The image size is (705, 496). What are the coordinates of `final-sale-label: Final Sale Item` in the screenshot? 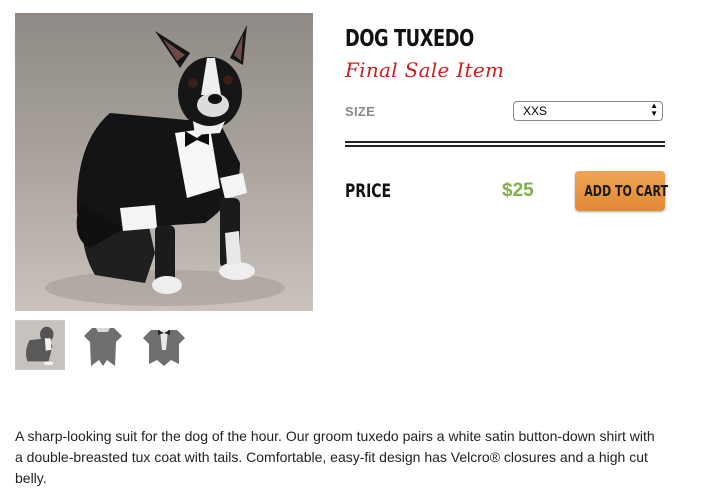 It's located at (425, 70).